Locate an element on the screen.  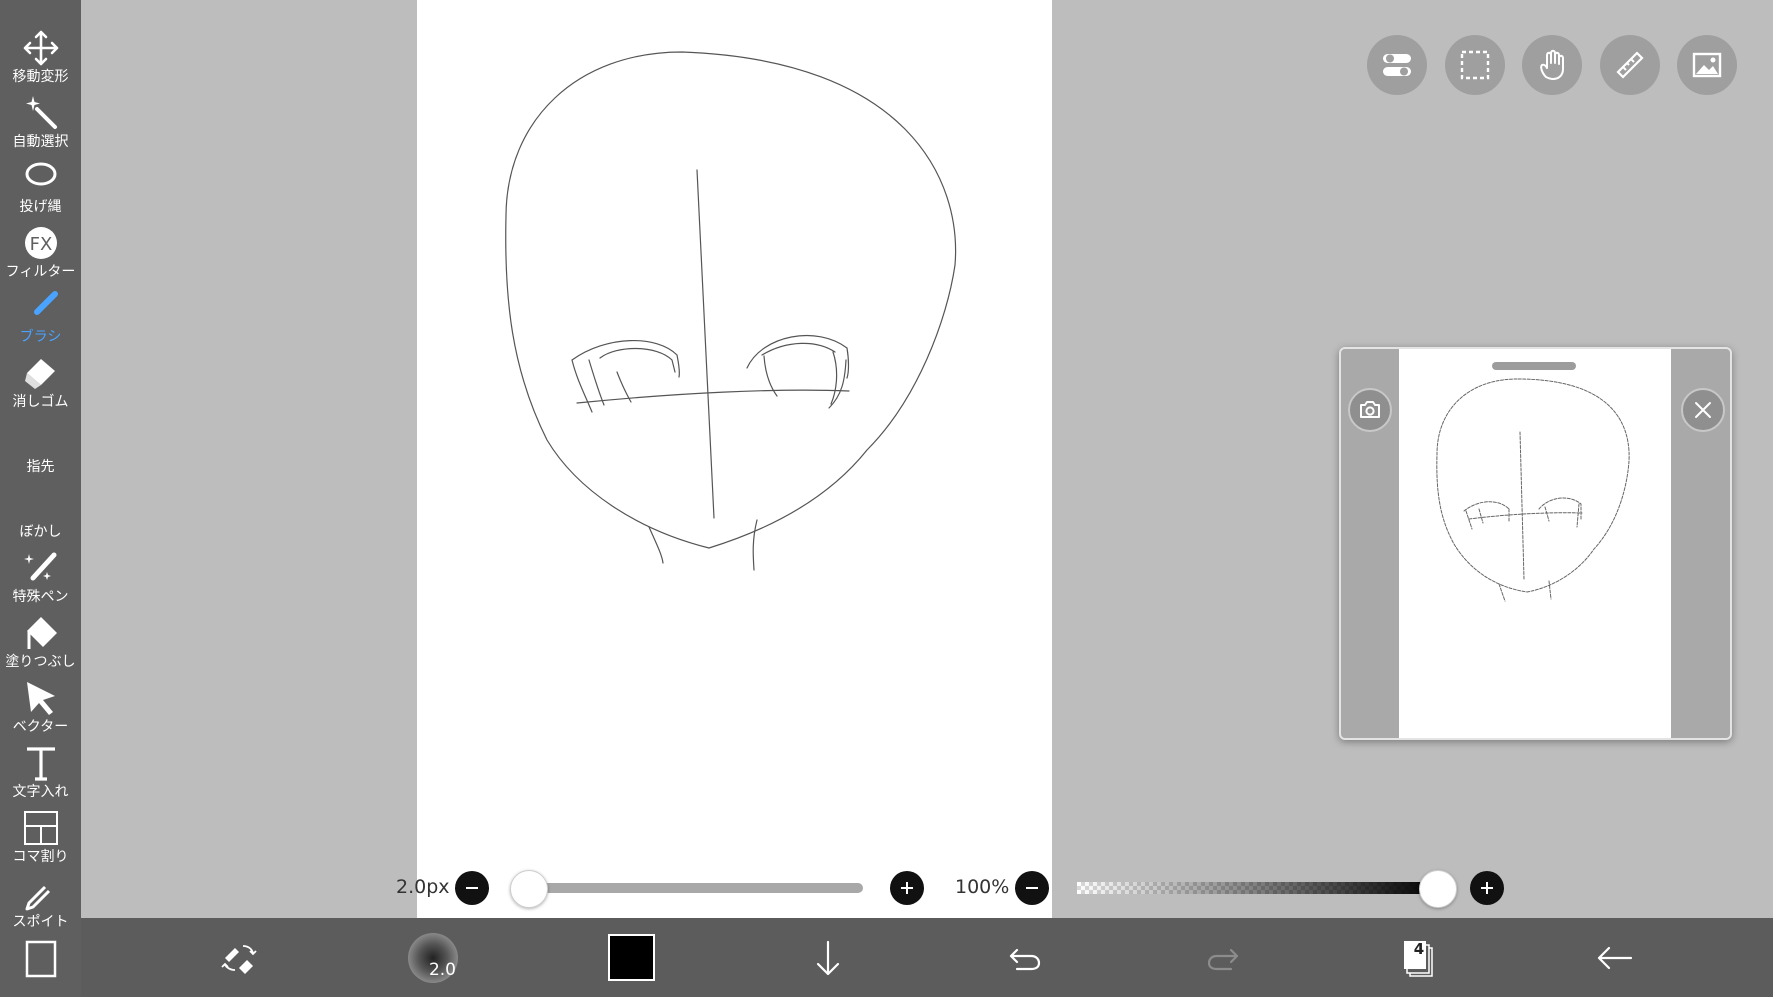
image-material-icon is located at coordinates (1707, 65).